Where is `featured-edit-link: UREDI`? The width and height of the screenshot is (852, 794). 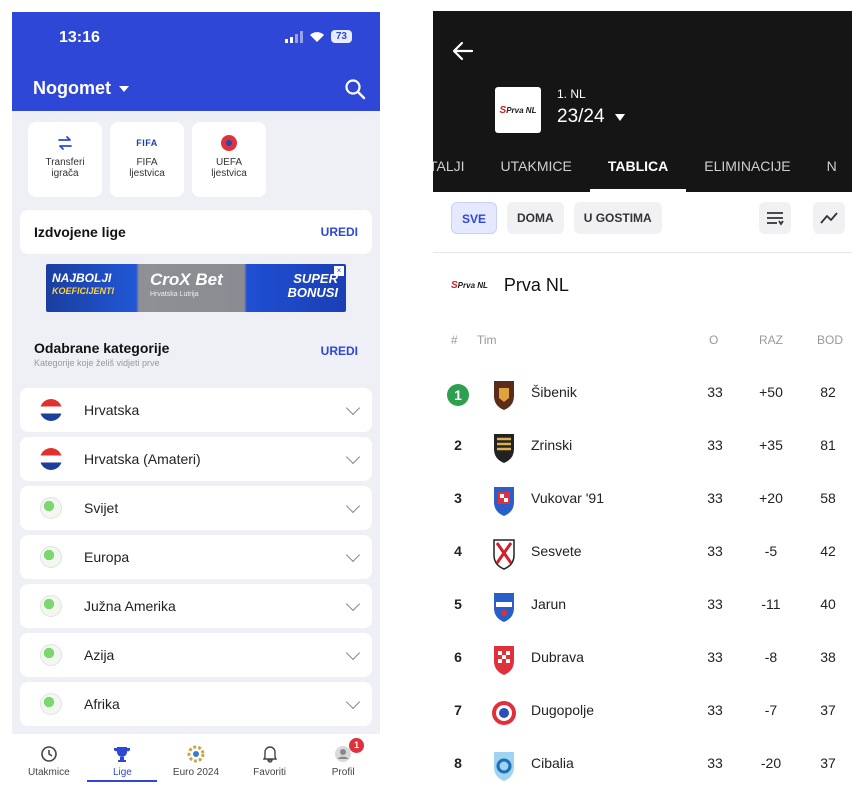 featured-edit-link: UREDI is located at coordinates (339, 232).